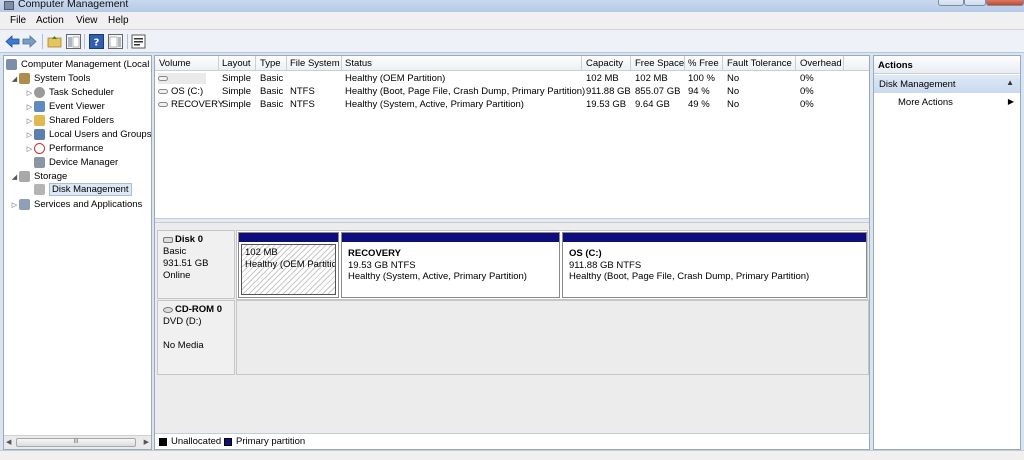 This screenshot has width=1024, height=460. I want to click on primary-partition-bar, so click(714, 237).